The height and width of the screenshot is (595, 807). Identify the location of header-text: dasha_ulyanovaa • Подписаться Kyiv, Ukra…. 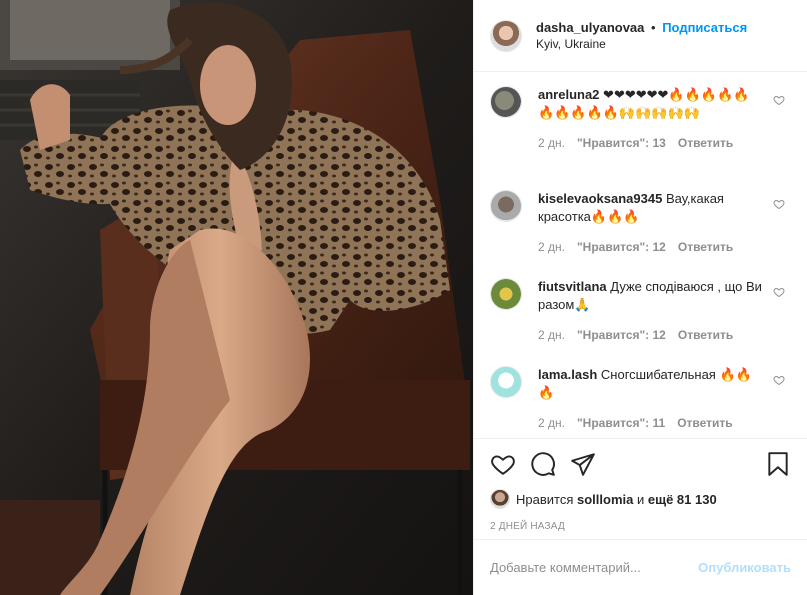
(641, 36).